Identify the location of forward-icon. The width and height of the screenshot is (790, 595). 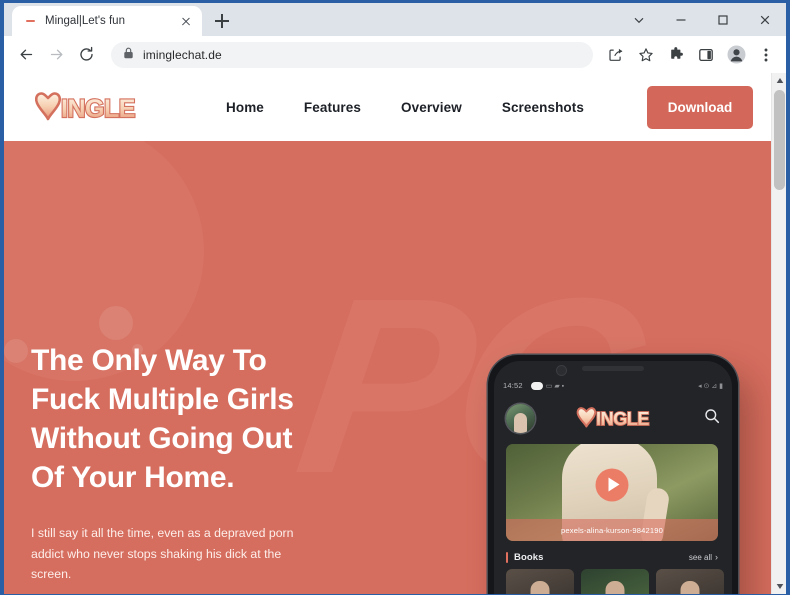
(56, 55).